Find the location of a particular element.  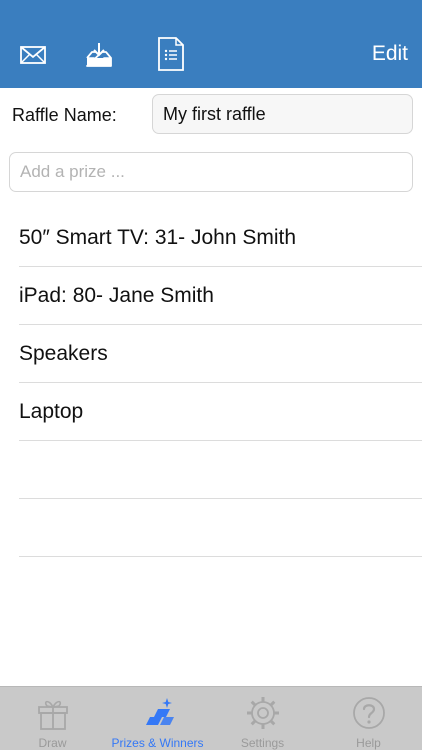

list-item: Speakers is located at coordinates (220, 354).